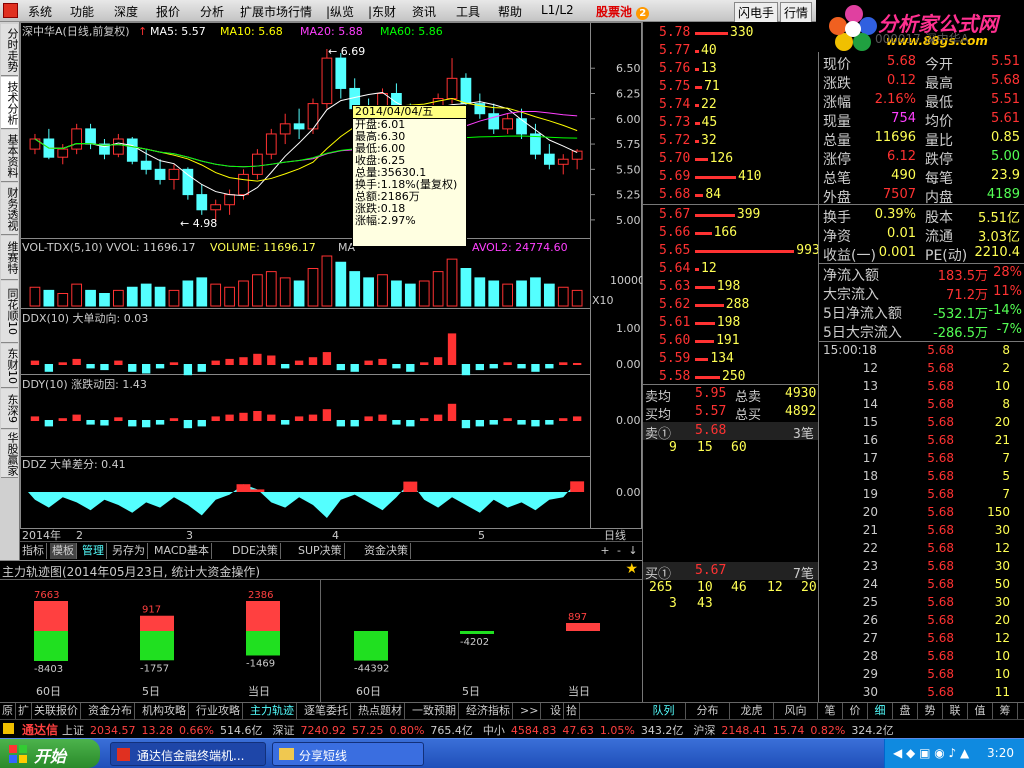  Describe the element at coordinates (631, 569) in the screenshot. I see `star-icon: ★` at that location.